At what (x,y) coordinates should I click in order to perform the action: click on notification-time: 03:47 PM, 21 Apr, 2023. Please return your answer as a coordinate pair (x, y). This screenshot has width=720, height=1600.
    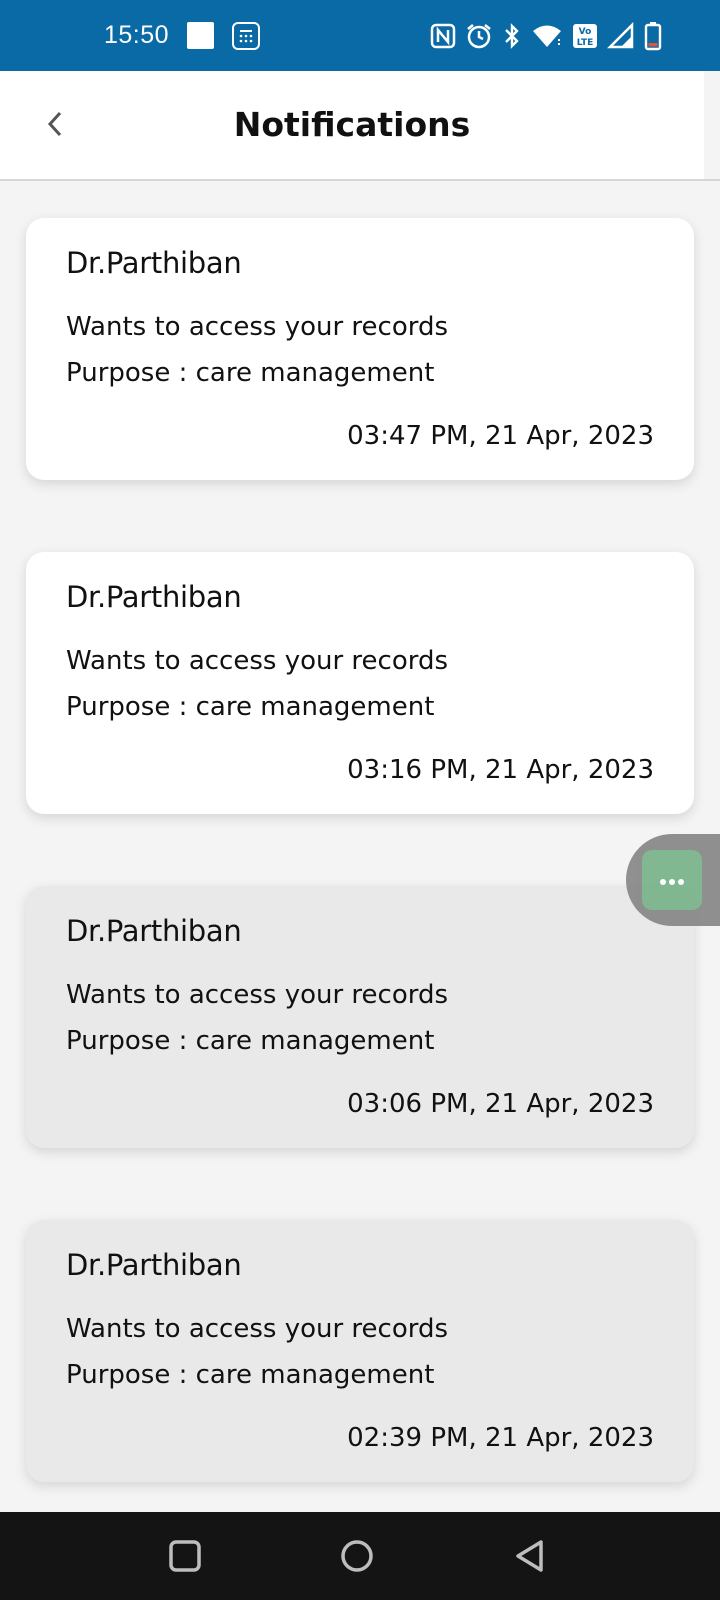
    Looking at the image, I should click on (500, 436).